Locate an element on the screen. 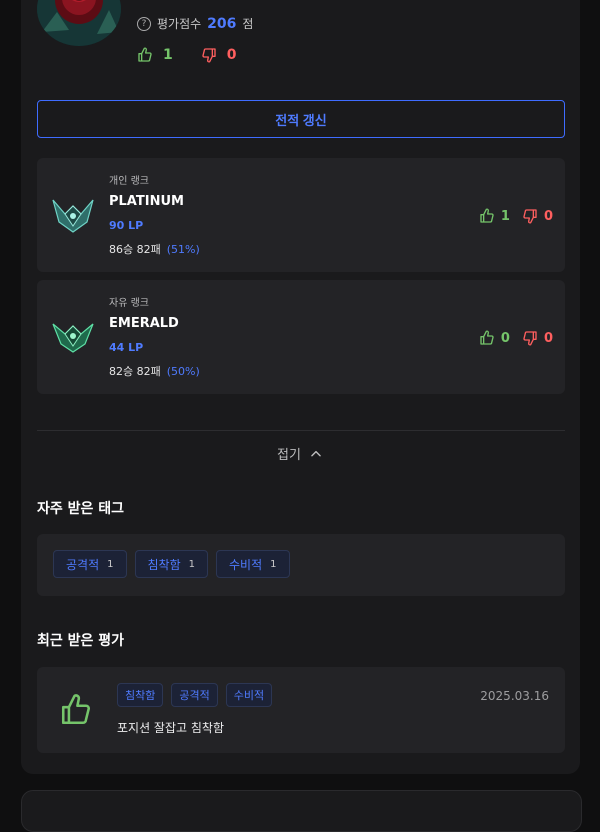  tag-chip: 침착함 1 is located at coordinates (171, 564).